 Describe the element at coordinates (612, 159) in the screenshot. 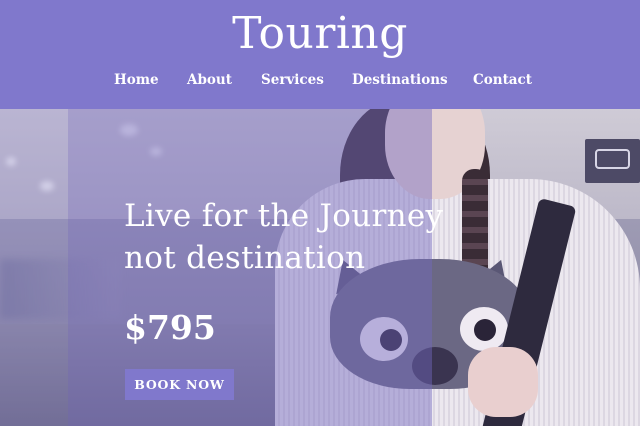

I see `airport-sign-icon` at that location.